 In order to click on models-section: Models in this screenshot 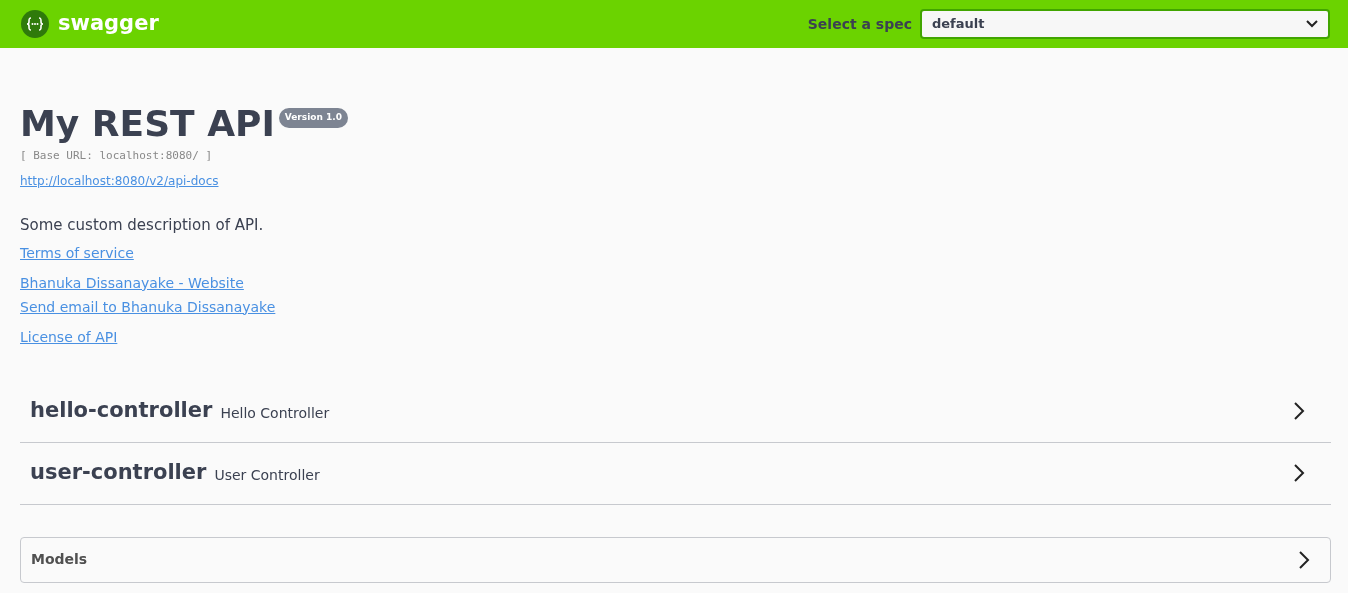, I will do `click(675, 559)`.